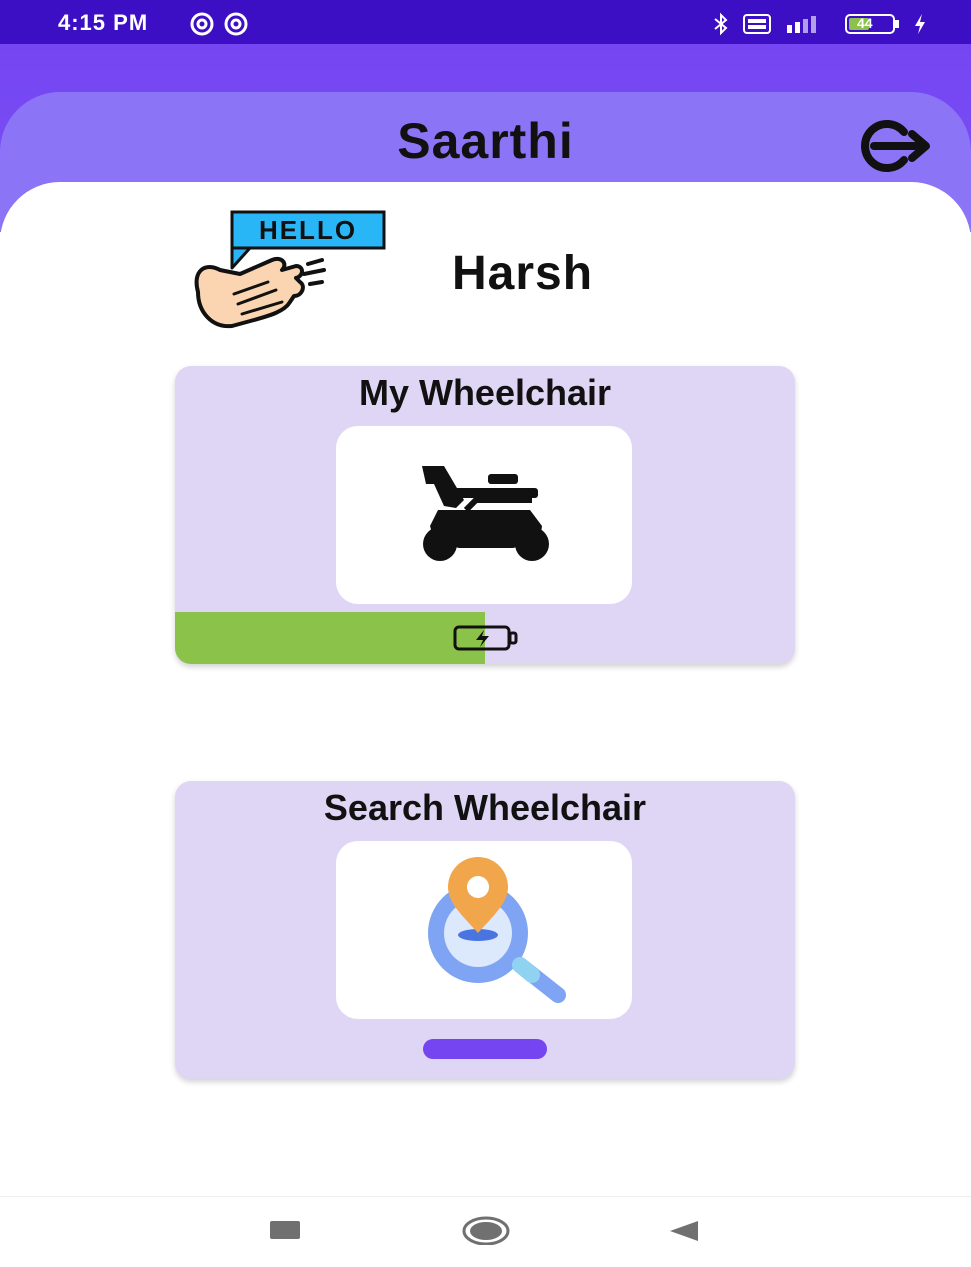  I want to click on logout-icon, so click(895, 146).